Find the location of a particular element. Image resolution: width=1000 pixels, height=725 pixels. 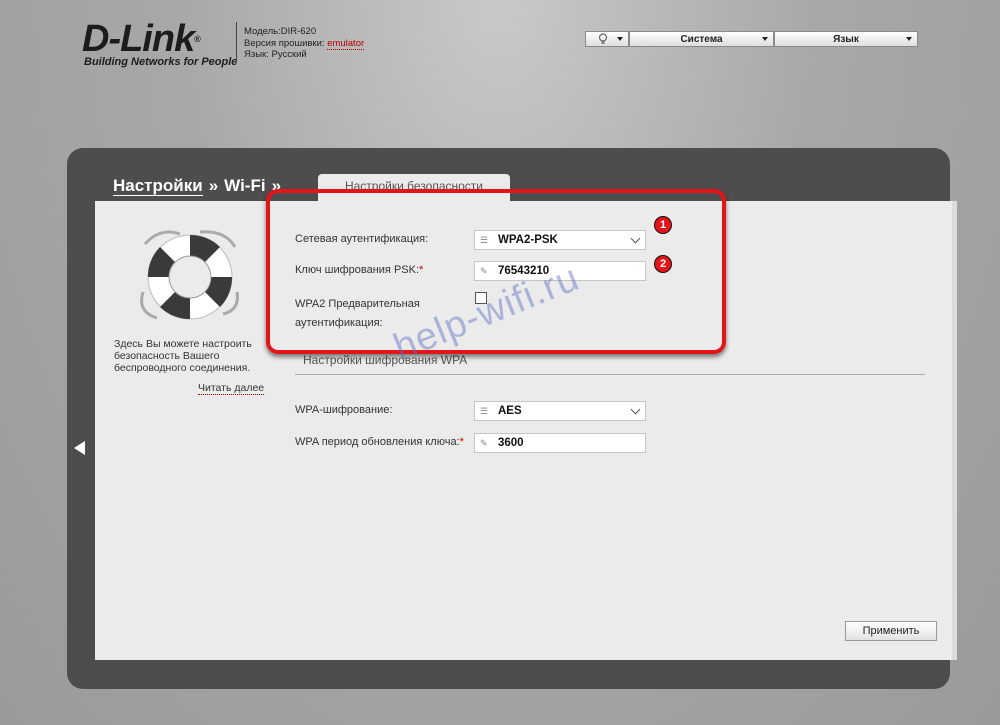

lifebuoy-icon is located at coordinates (190, 277).